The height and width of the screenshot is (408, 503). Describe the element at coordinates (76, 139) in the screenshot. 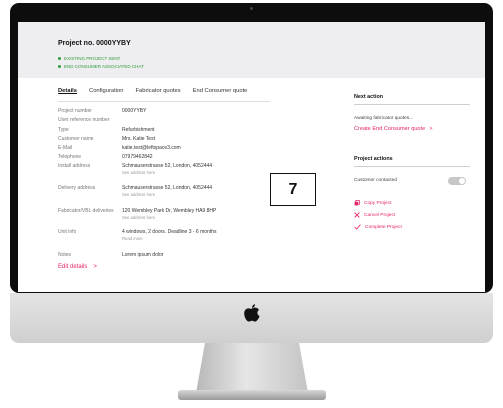

I see `detail-label: Customer name` at that location.